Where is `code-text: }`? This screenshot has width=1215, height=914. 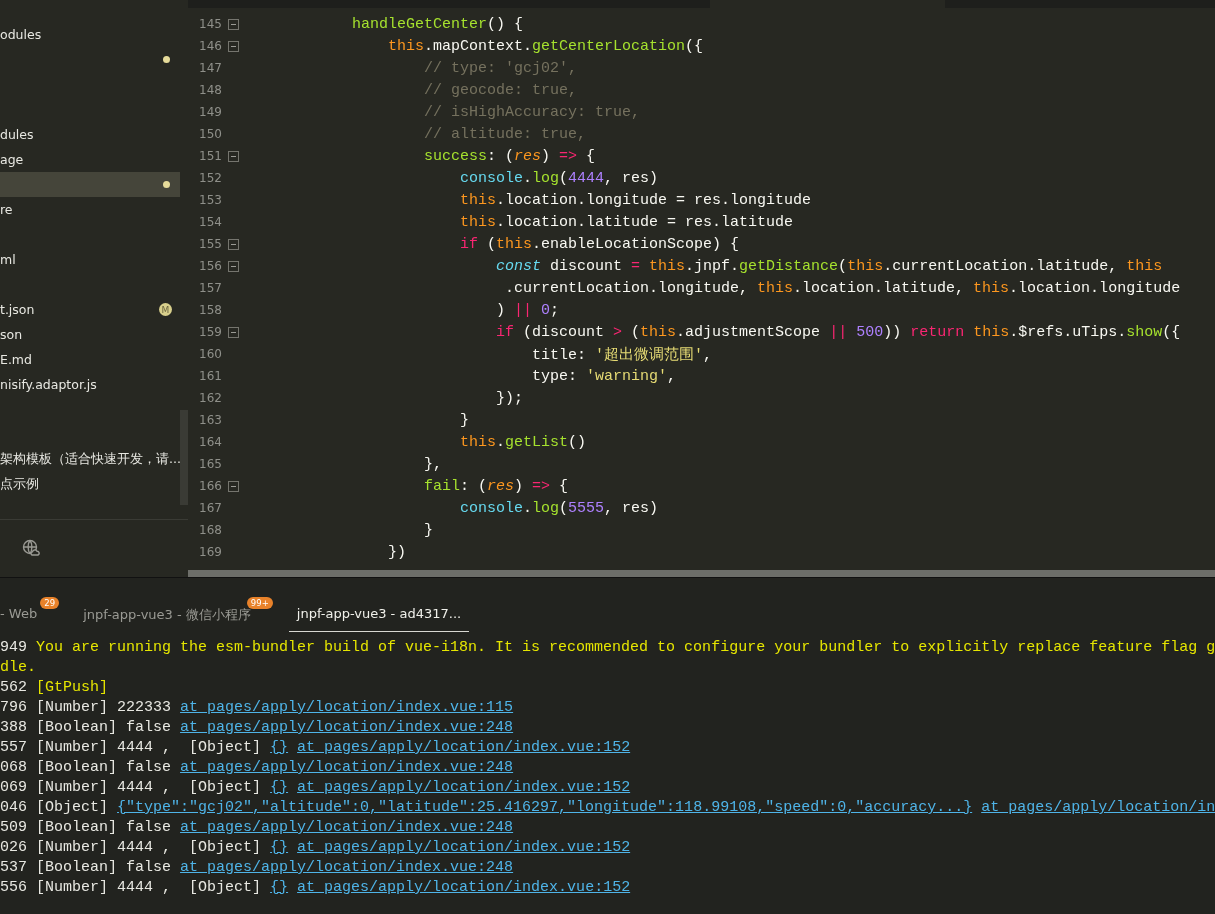
code-text: } is located at coordinates (464, 420).